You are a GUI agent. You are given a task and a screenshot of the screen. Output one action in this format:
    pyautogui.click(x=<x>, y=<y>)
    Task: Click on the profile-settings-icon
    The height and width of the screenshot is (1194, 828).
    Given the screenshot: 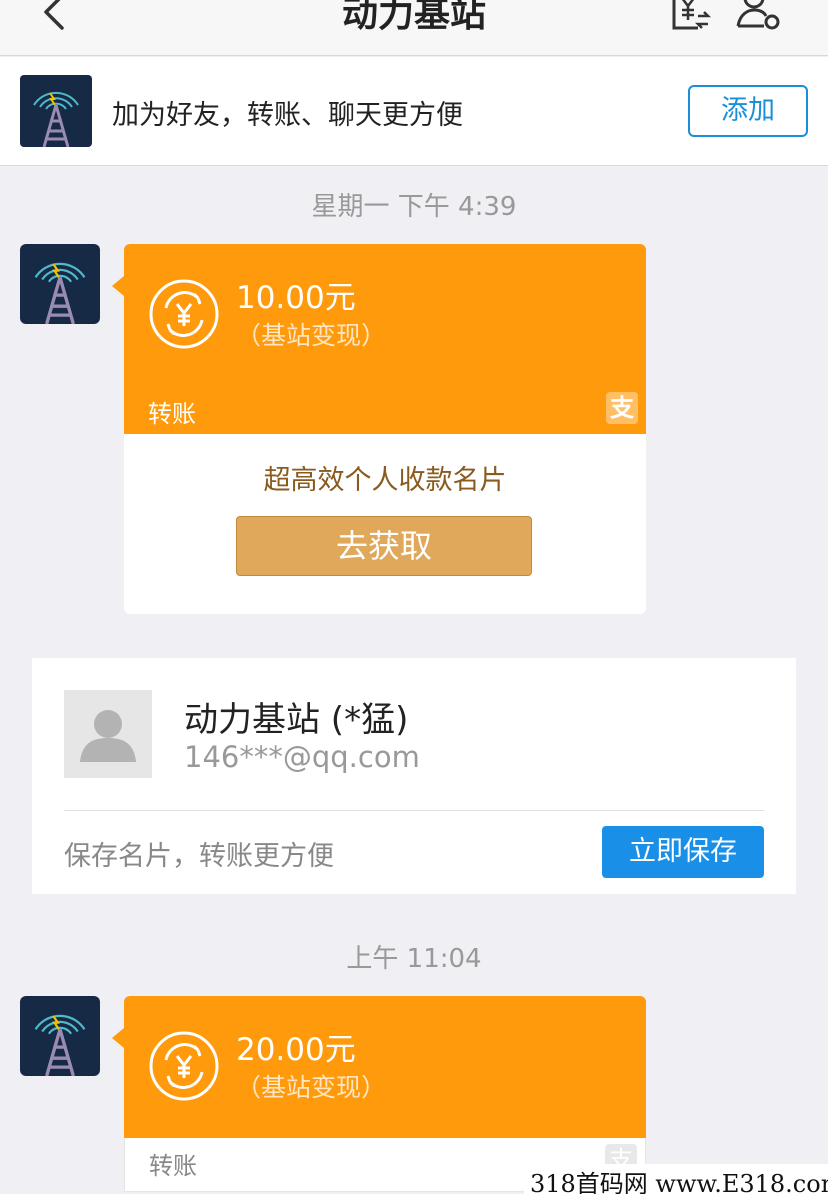 What is the action you would take?
    pyautogui.click(x=759, y=18)
    